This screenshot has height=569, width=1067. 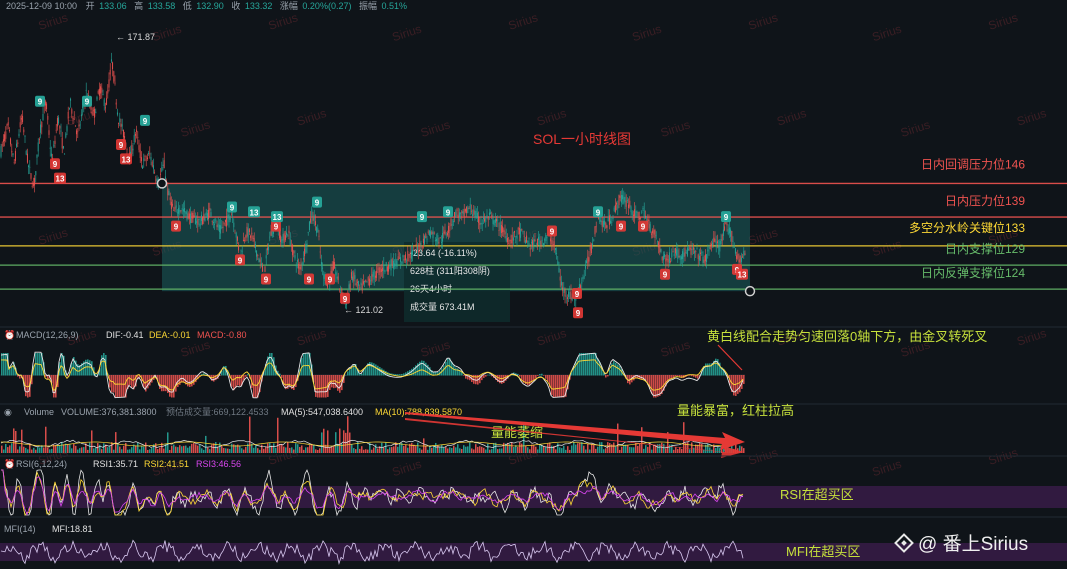 What do you see at coordinates (750, 291) in the screenshot?
I see `measure-end-handle` at bounding box center [750, 291].